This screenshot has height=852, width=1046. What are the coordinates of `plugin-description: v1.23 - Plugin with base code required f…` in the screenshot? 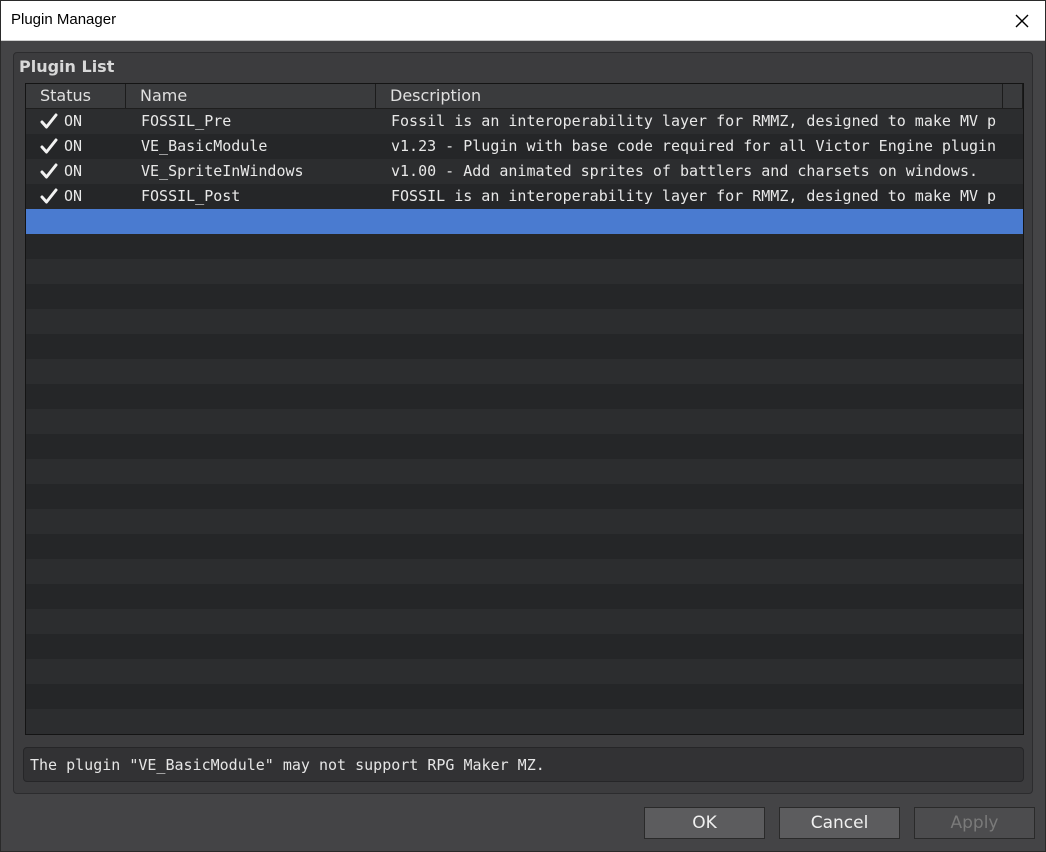 It's located at (693, 146).